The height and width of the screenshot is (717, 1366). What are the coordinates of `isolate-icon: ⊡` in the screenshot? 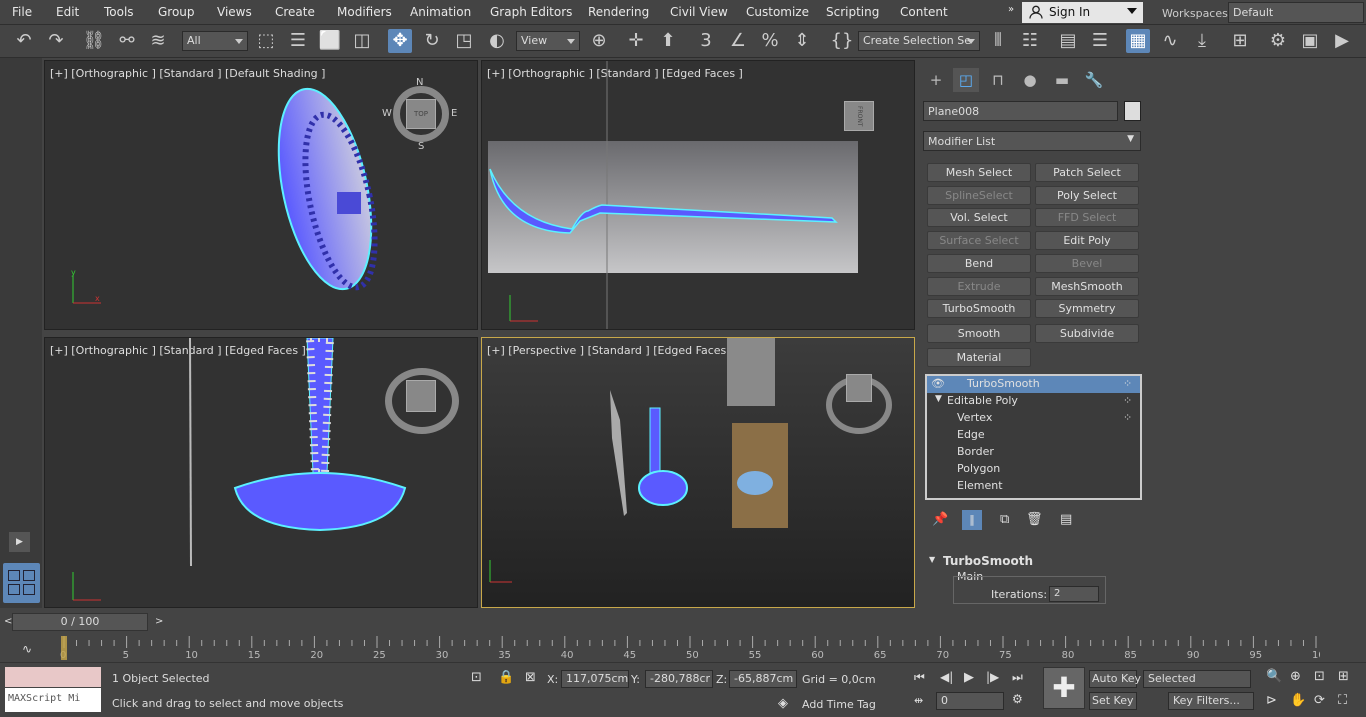 It's located at (476, 677).